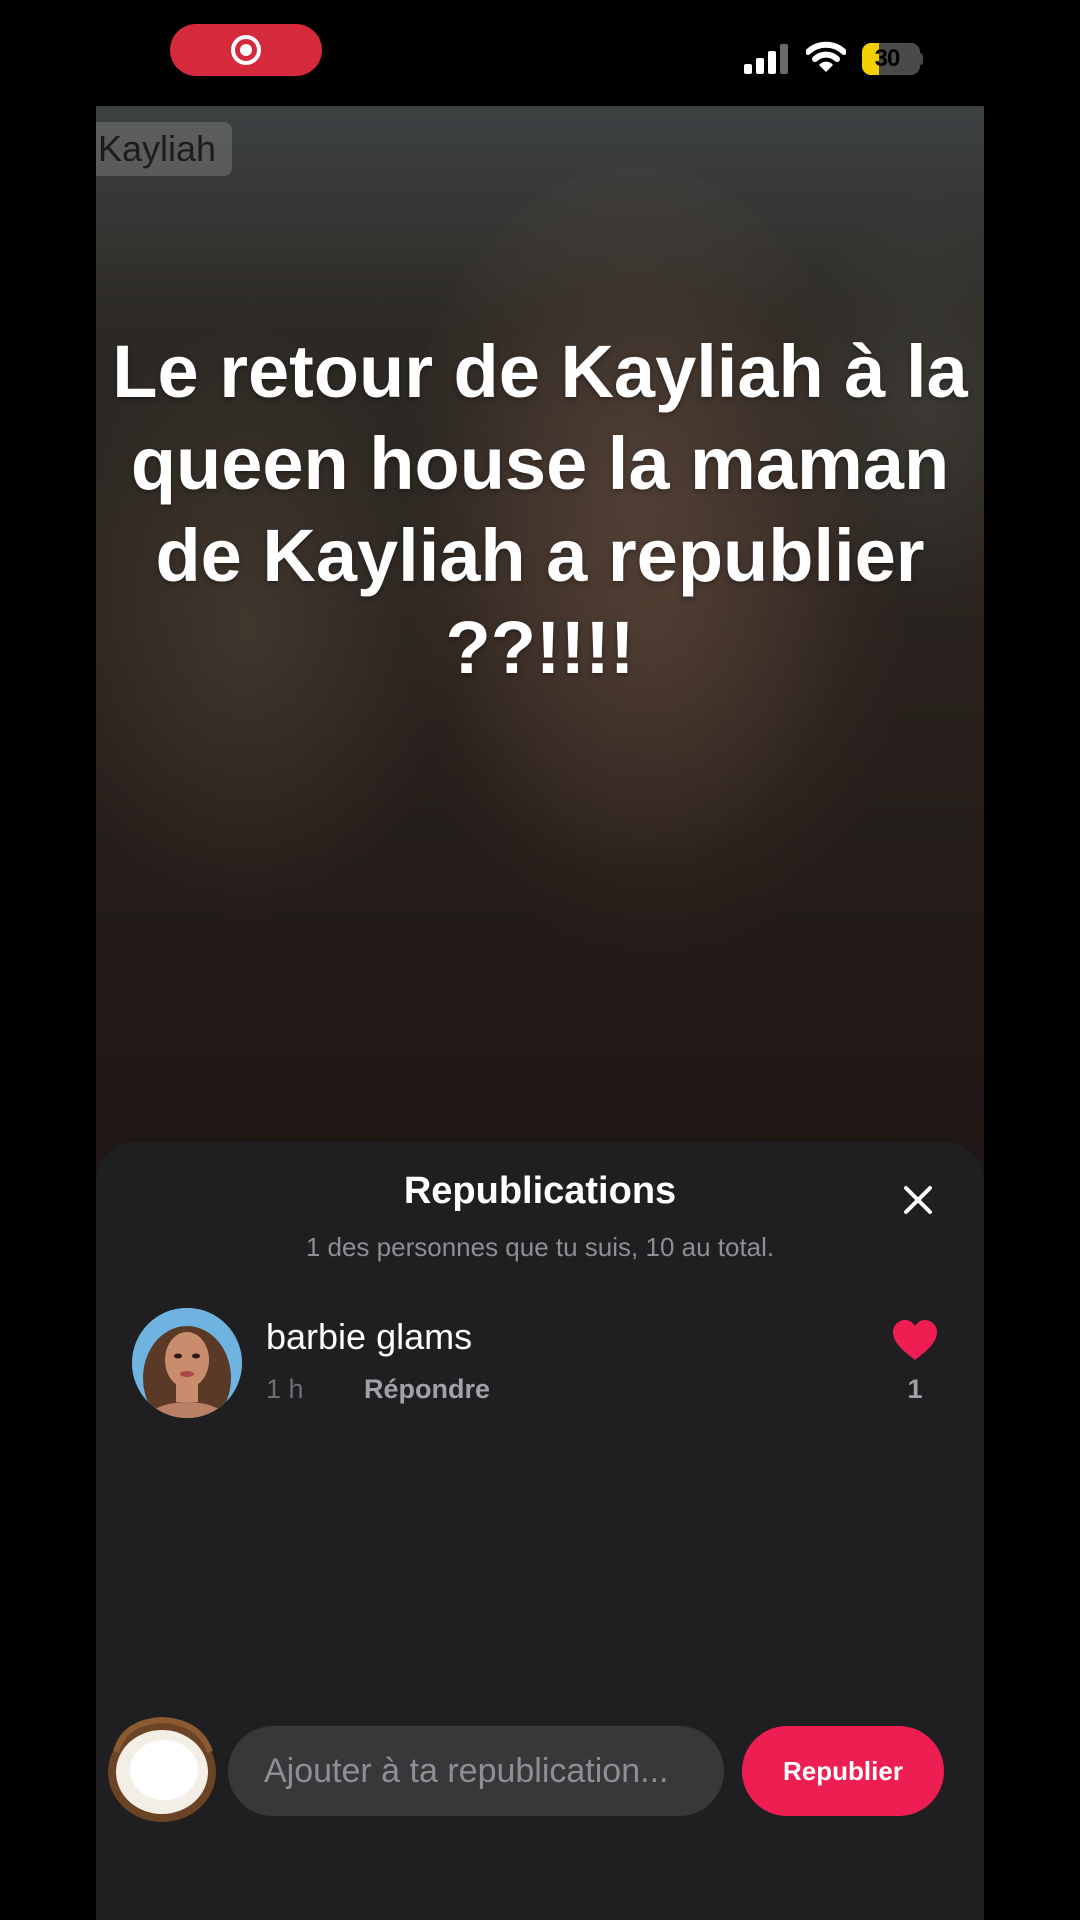  What do you see at coordinates (542, 1364) in the screenshot?
I see `list-item: barbie glams 1 h Répondre 1` at bounding box center [542, 1364].